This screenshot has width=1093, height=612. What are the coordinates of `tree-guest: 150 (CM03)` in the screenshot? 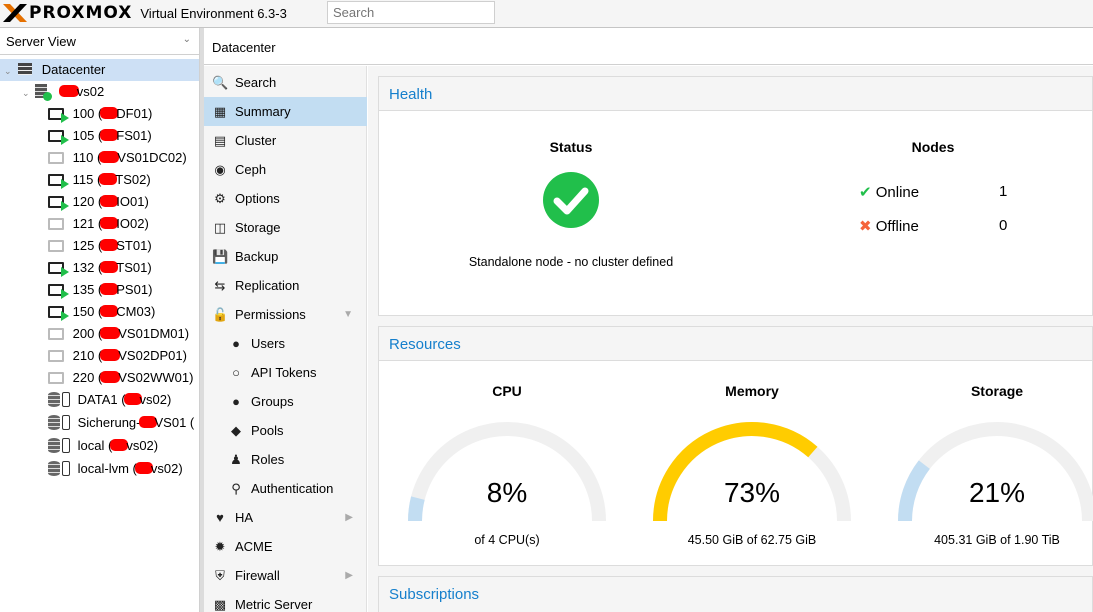 It's located at (101, 312).